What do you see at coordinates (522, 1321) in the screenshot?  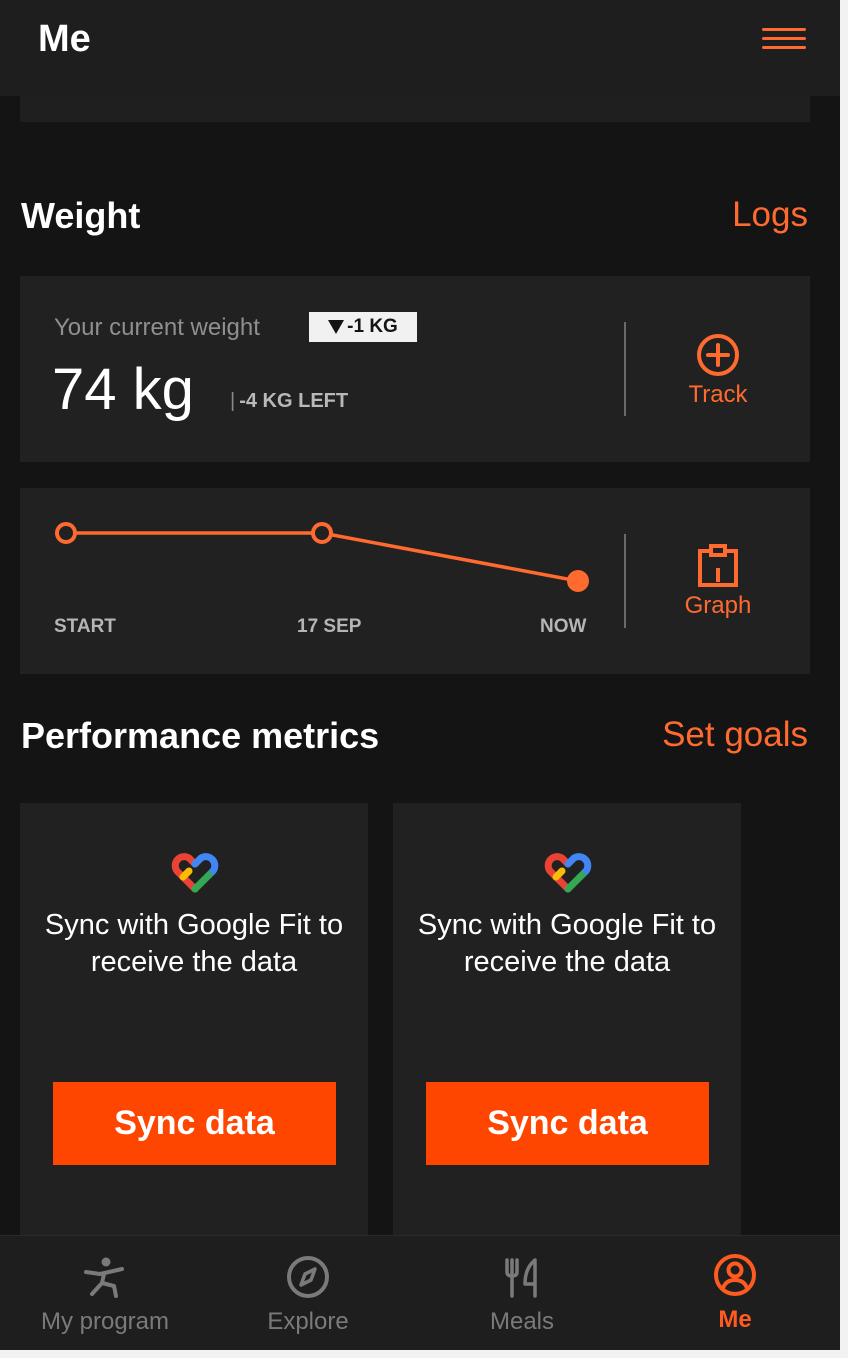 I see `nav-label-meals: Meals` at bounding box center [522, 1321].